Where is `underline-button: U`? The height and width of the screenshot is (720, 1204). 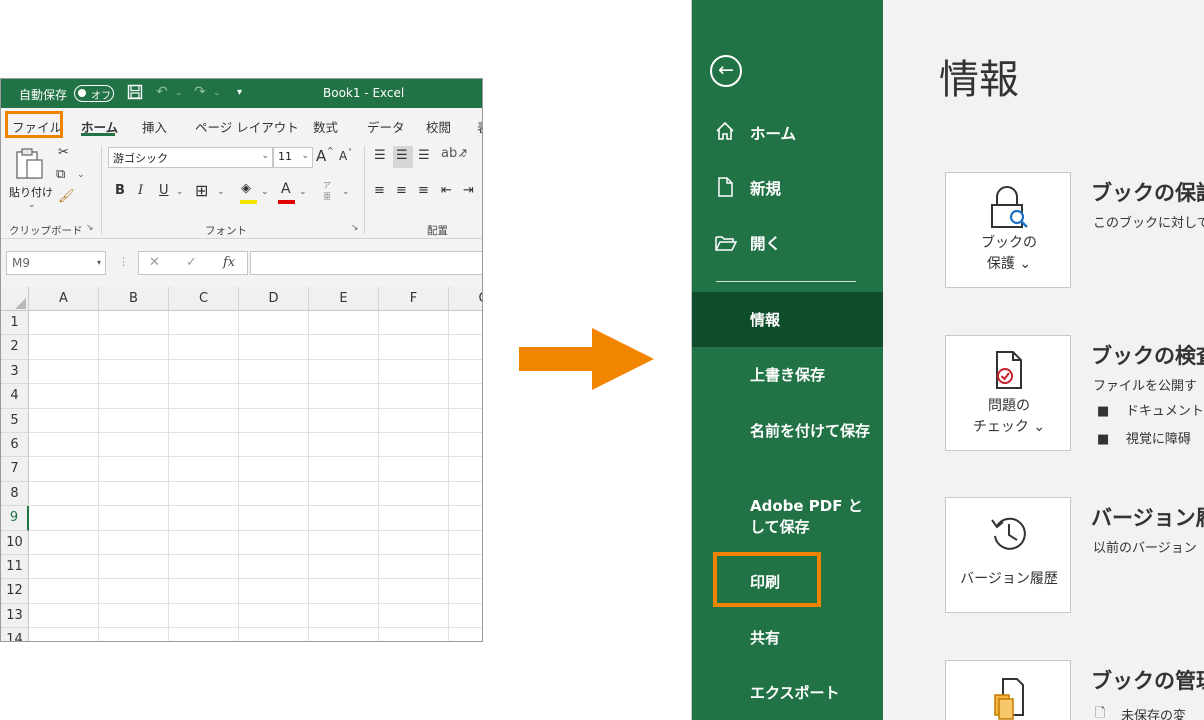 underline-button: U is located at coordinates (164, 190).